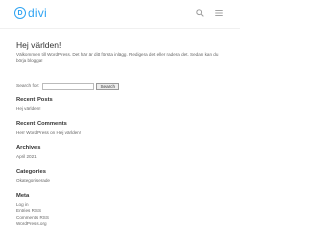  I want to click on recent-comment-link: Herr WordPress on Hej världen!, so click(48, 132).